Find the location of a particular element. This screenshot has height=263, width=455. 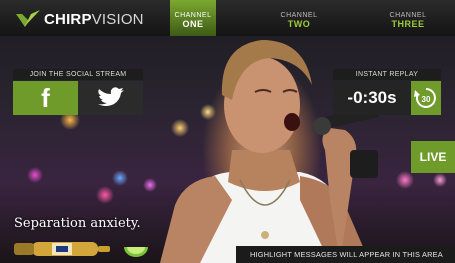

chirpvision-logo: CHIRP VISION is located at coordinates (80, 19).